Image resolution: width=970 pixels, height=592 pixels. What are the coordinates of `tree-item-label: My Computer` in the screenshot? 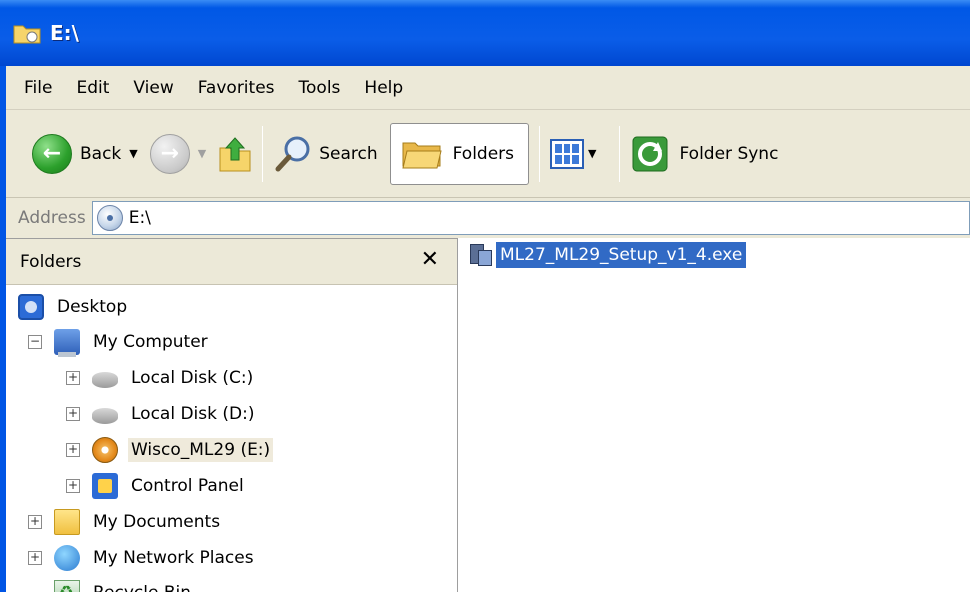 It's located at (150, 342).